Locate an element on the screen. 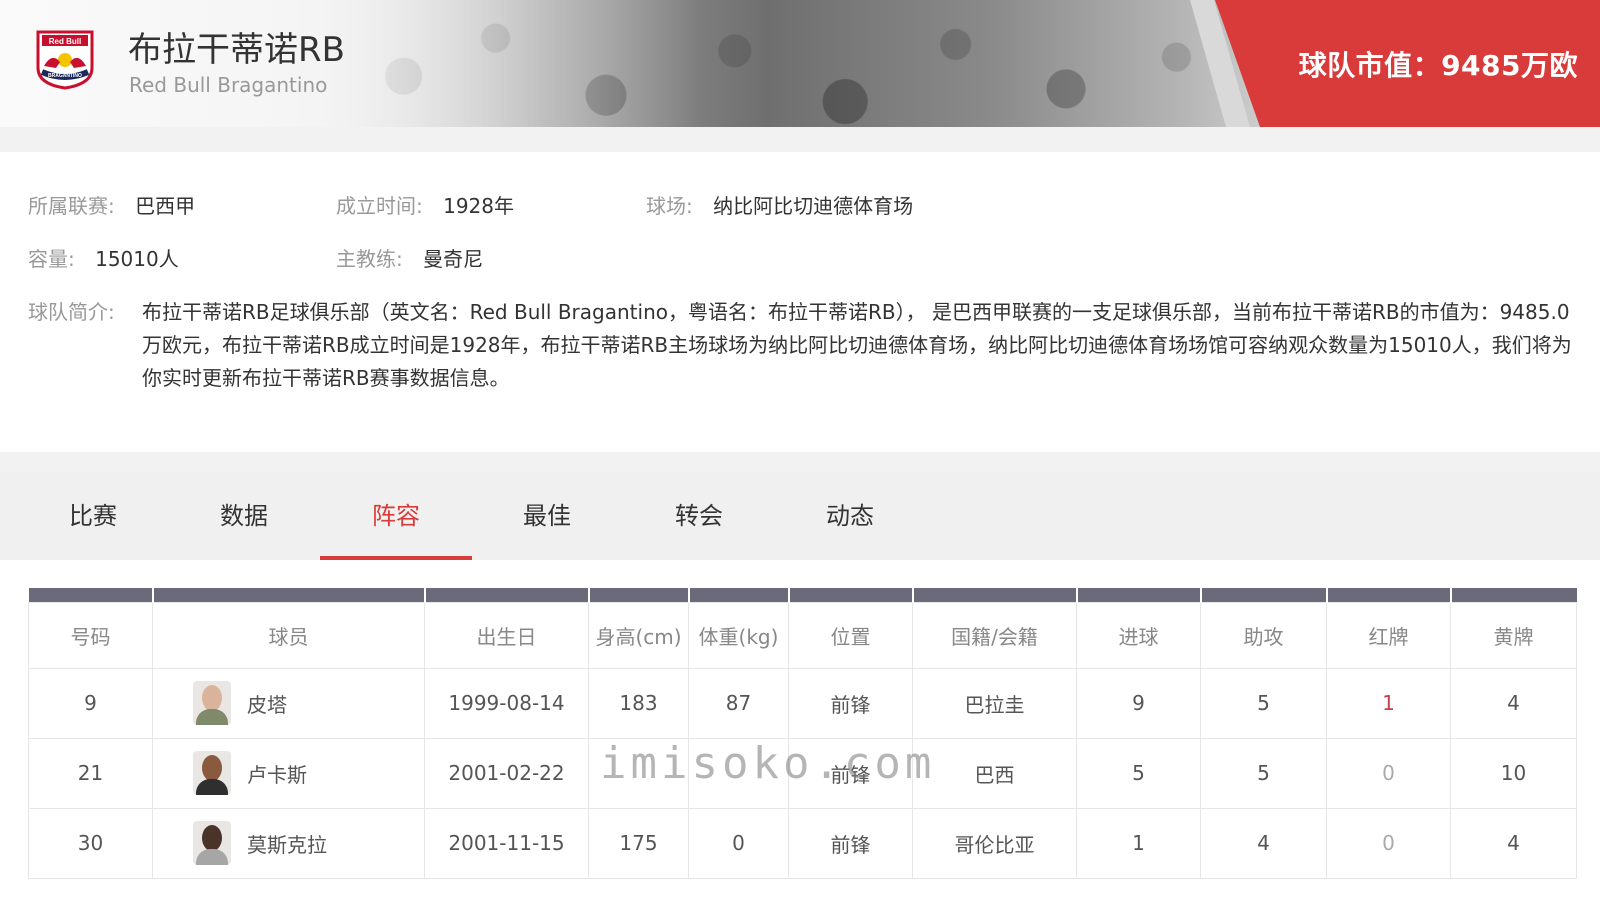 This screenshot has height=900, width=1600. tab-news: 动态 is located at coordinates (850, 516).